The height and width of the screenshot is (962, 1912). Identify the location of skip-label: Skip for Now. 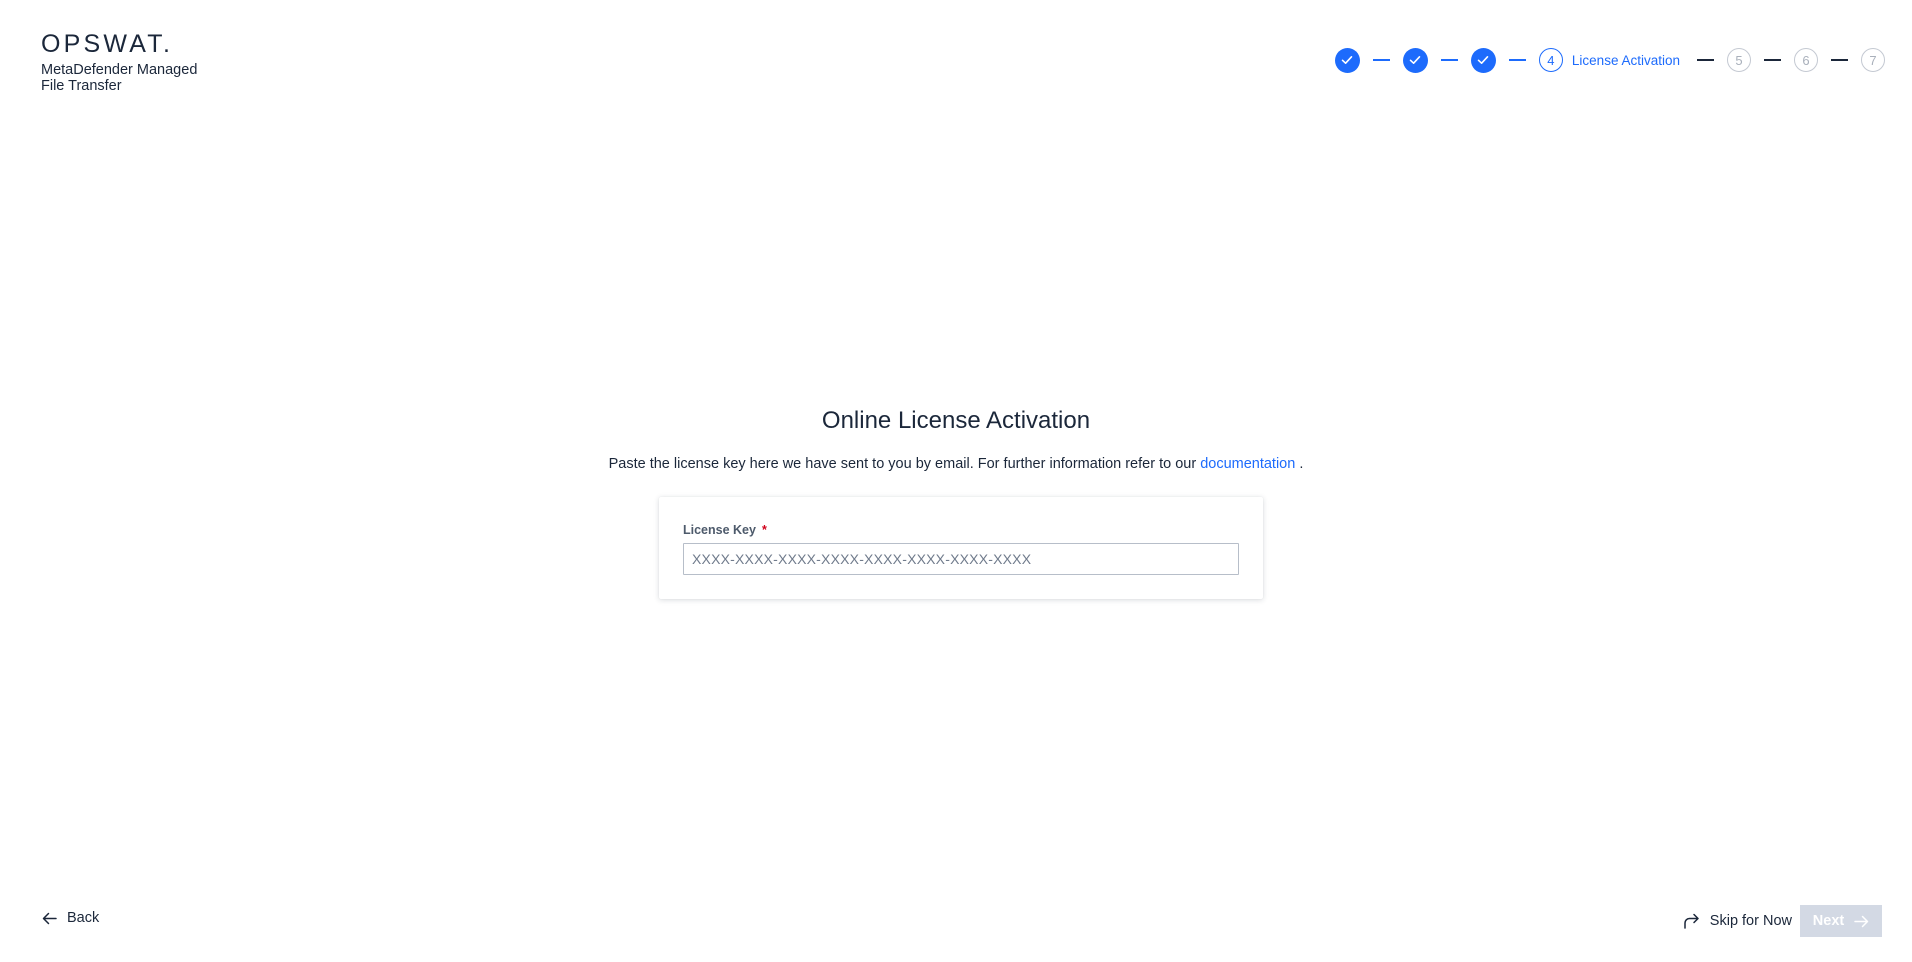
(1750, 921).